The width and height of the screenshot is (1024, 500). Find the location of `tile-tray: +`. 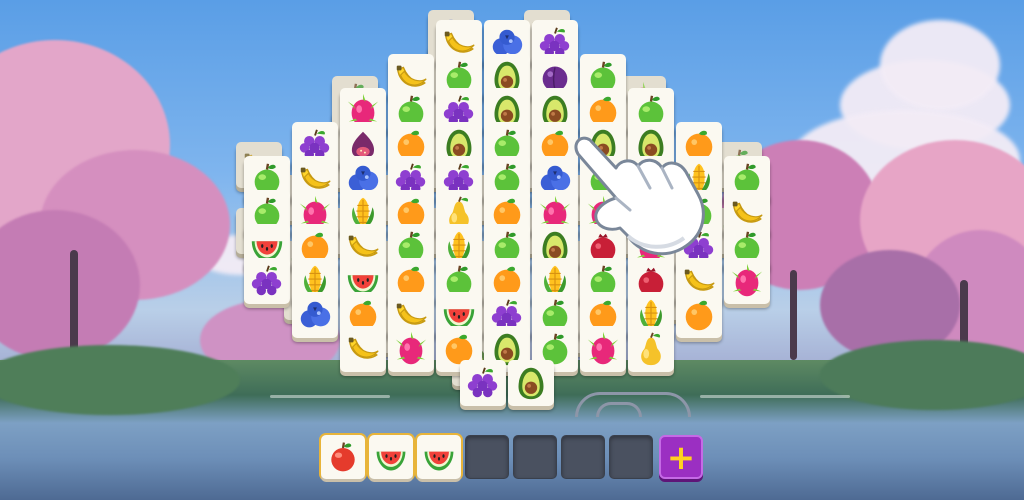

tile-tray: + is located at coordinates (513, 459).